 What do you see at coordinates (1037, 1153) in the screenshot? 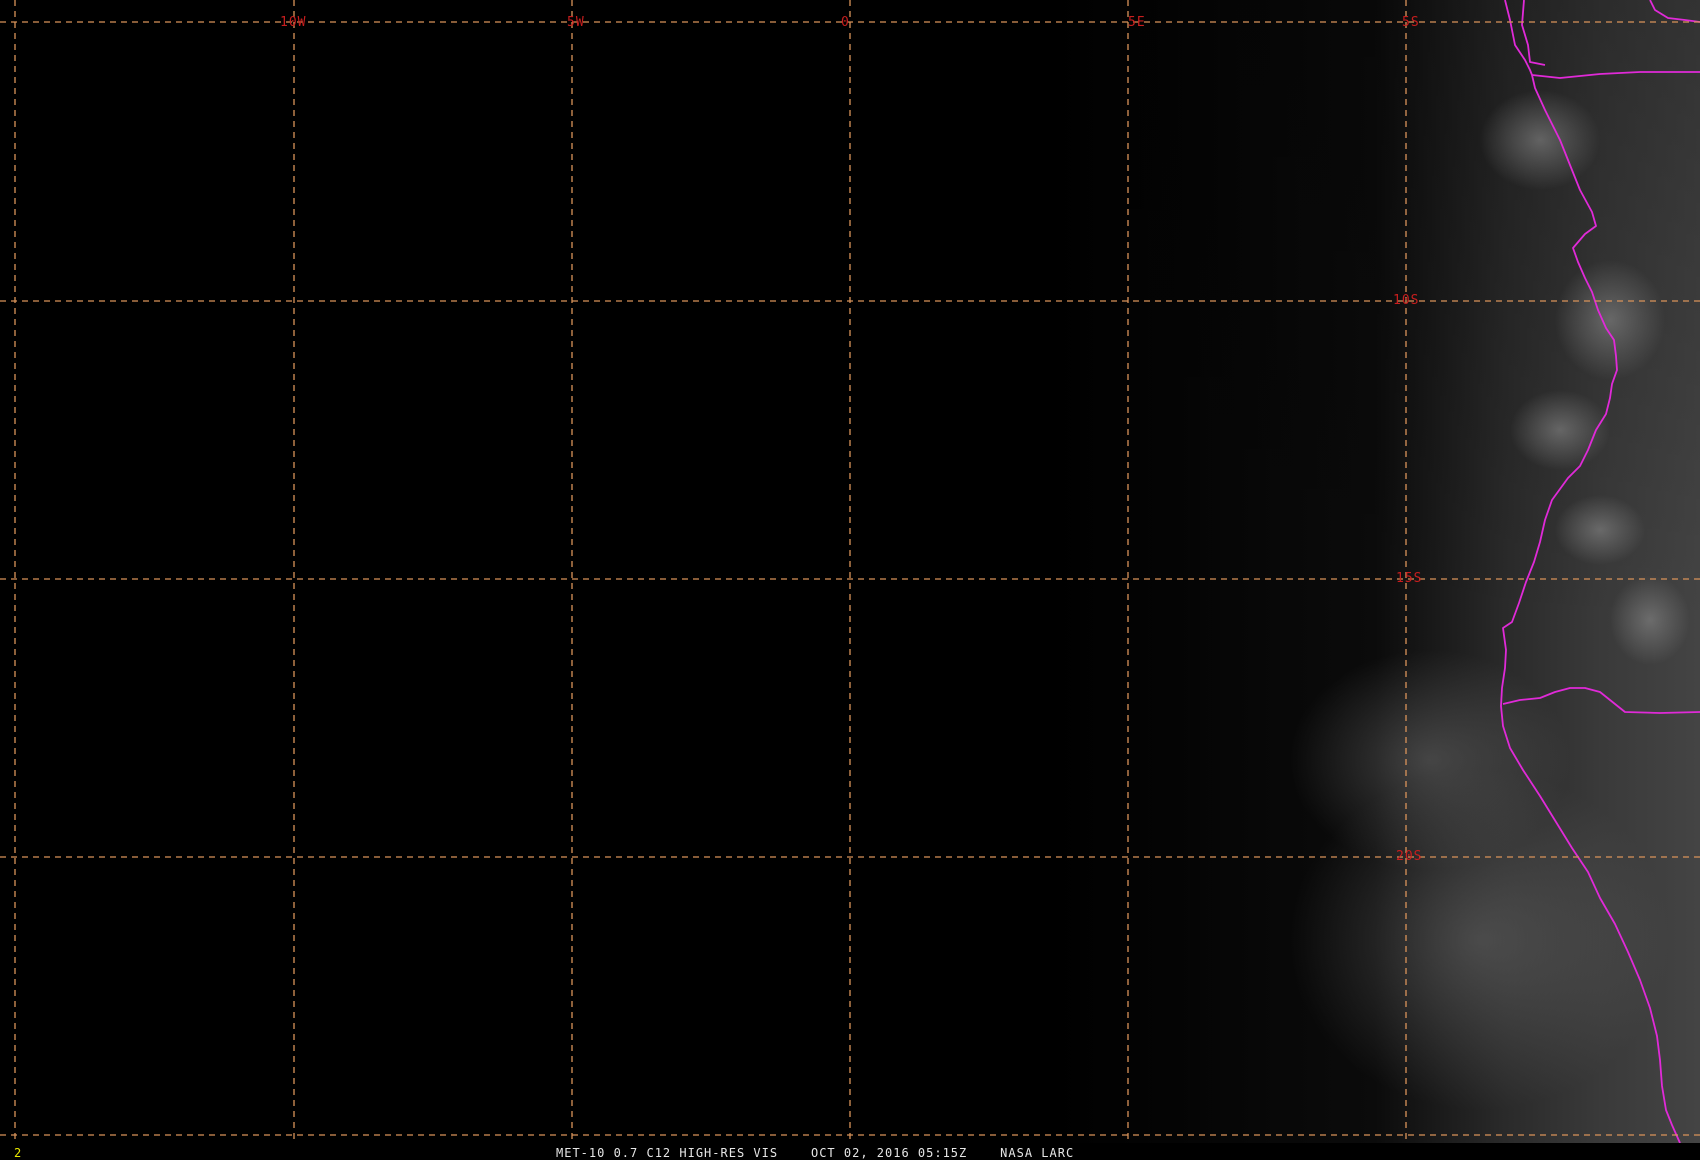
I see `source-label: NASA LARC` at bounding box center [1037, 1153].